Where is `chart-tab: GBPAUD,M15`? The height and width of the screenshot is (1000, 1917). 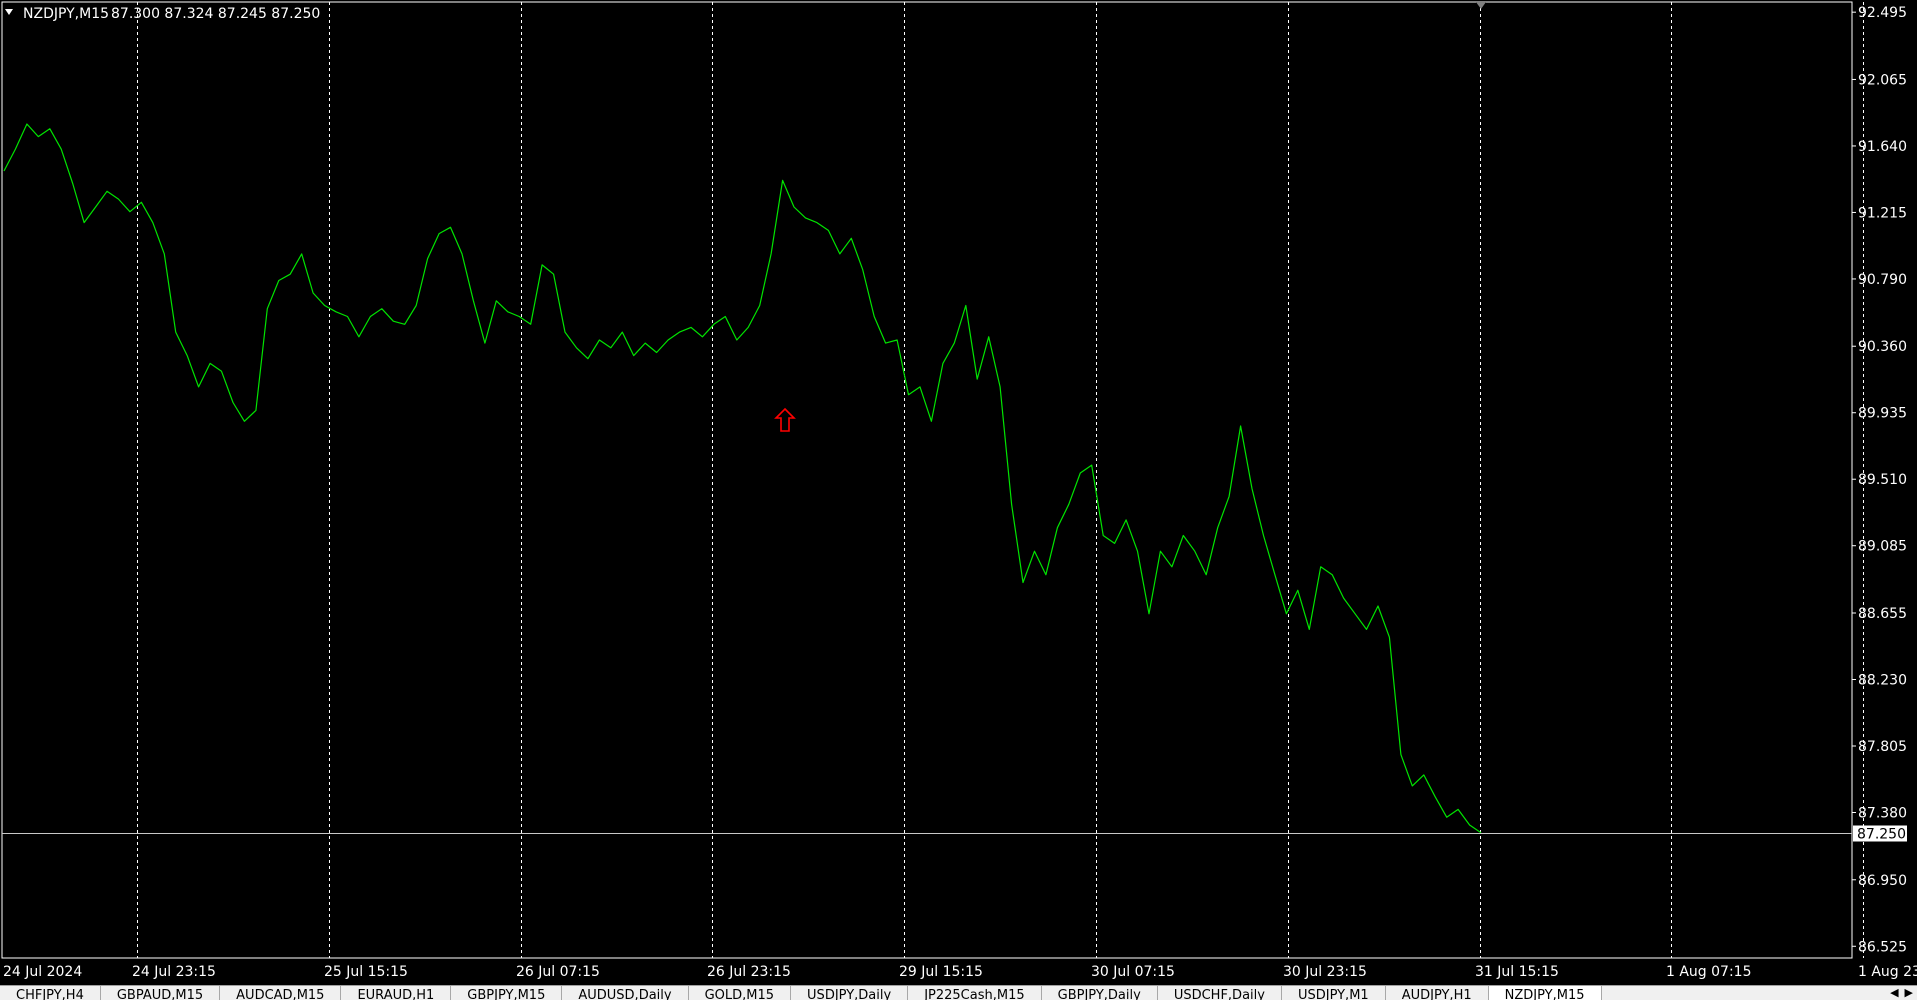 chart-tab: GBPAUD,M15 is located at coordinates (161, 993).